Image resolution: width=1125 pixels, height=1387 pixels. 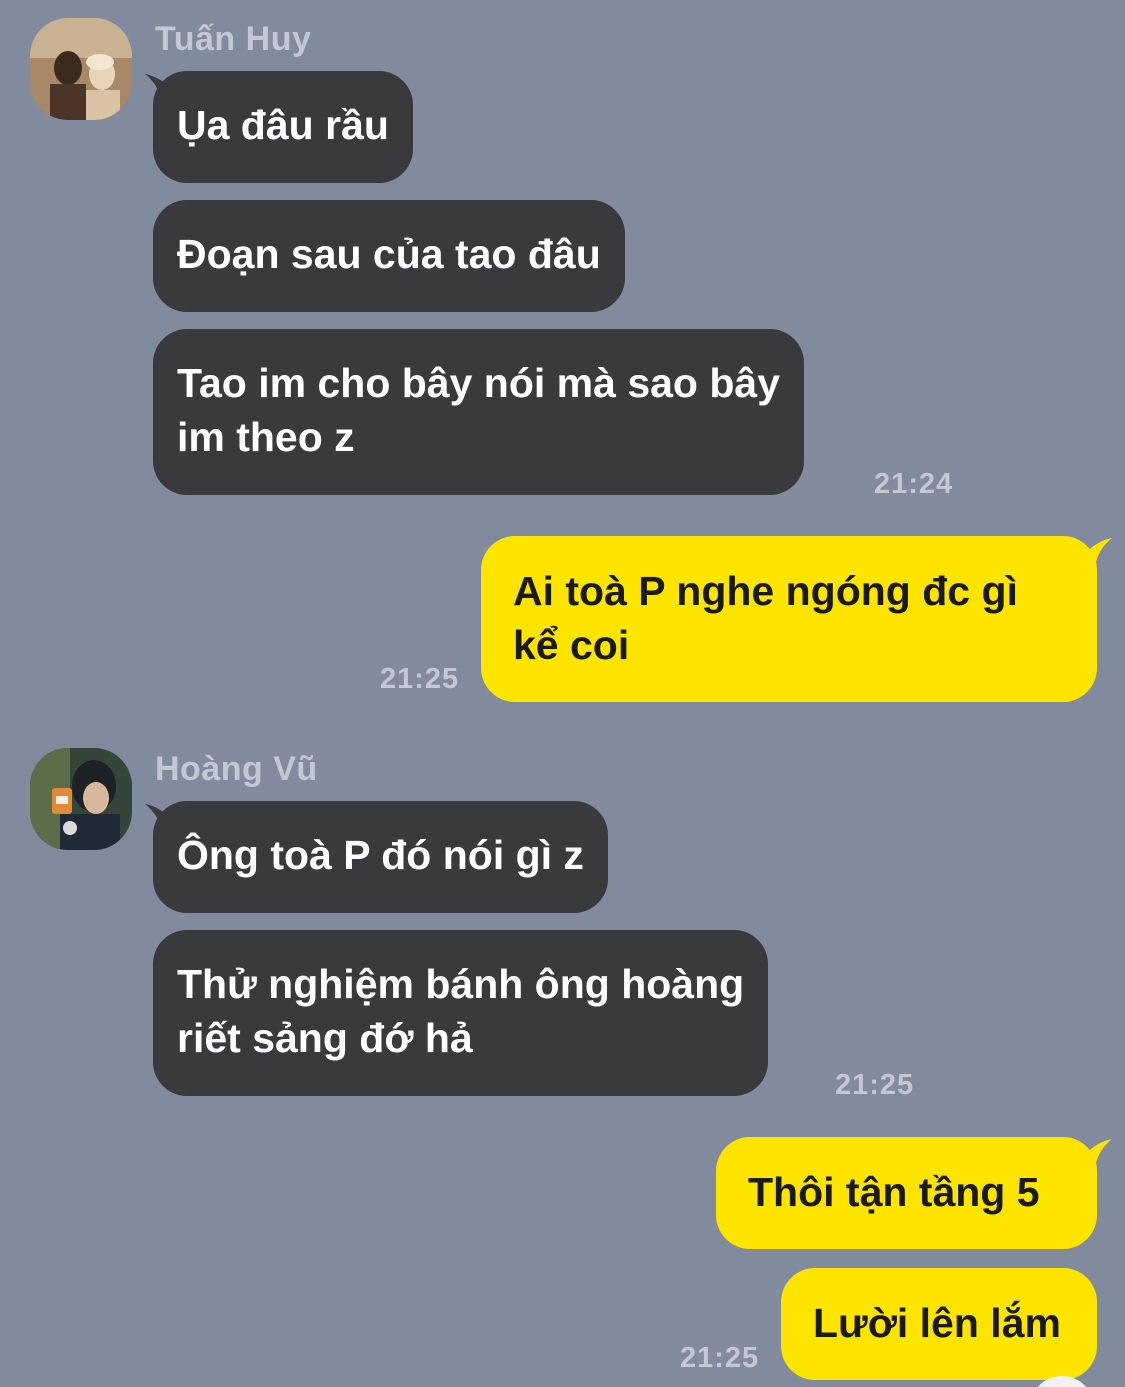 I want to click on message-bubble-outgoing: Lười lên lắm, so click(x=939, y=1324).